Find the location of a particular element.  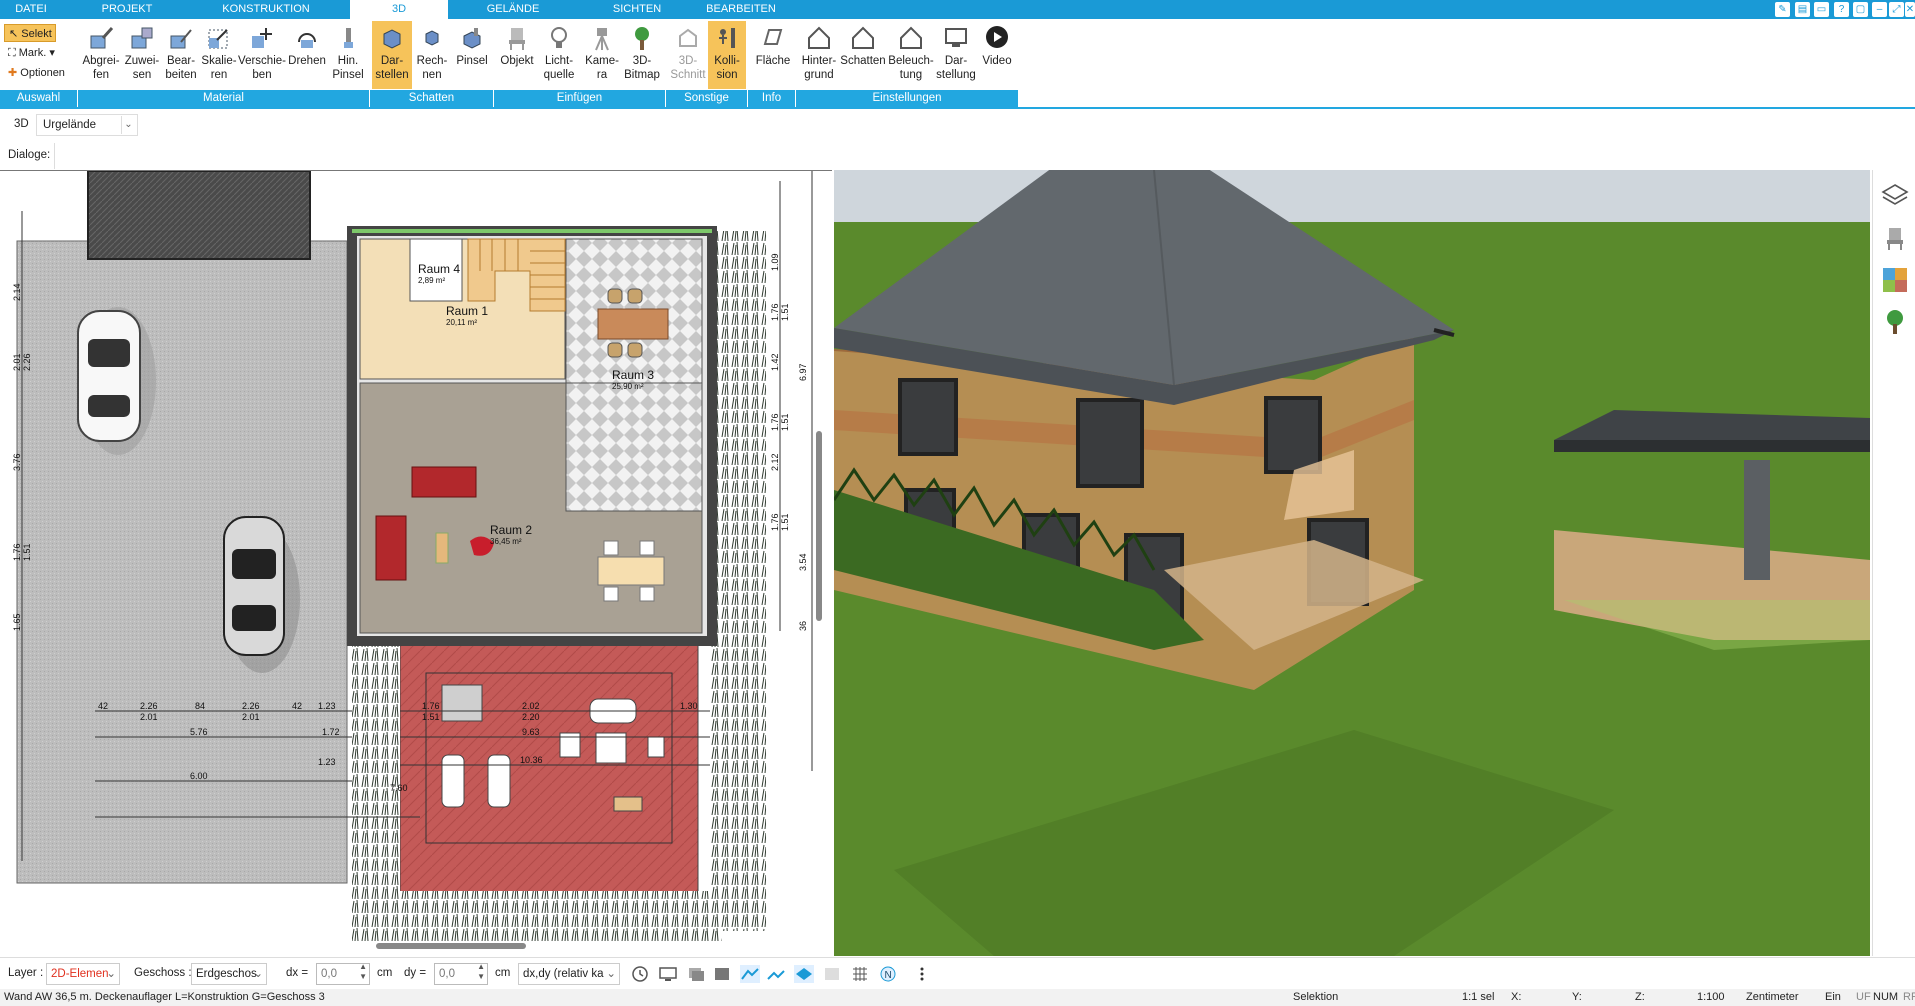

background-house-icon is located at coordinates (819, 37).